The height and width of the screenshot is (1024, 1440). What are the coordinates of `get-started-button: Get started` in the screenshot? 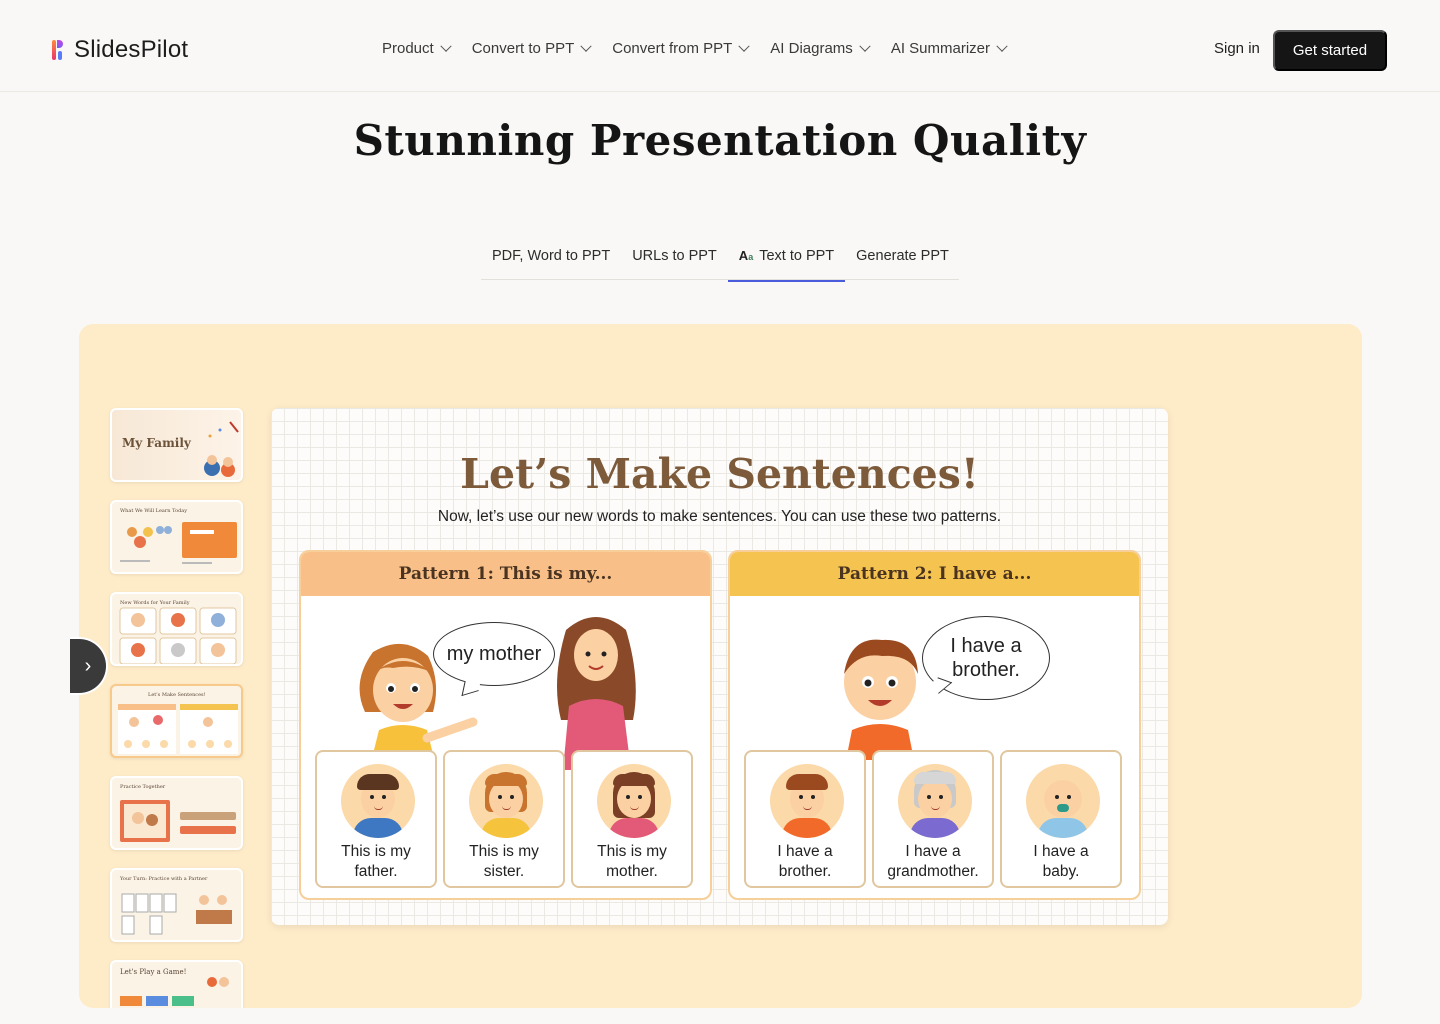 It's located at (1330, 50).